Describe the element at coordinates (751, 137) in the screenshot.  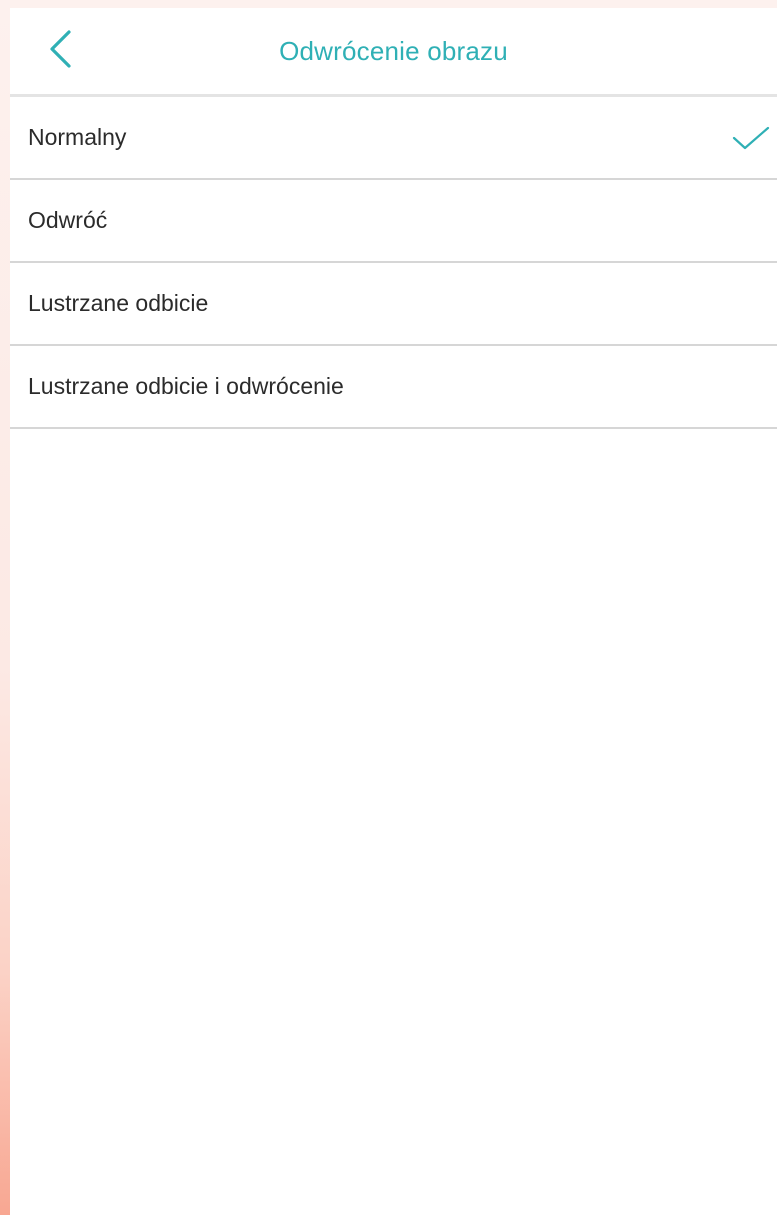
I see `checkmark-icon` at that location.